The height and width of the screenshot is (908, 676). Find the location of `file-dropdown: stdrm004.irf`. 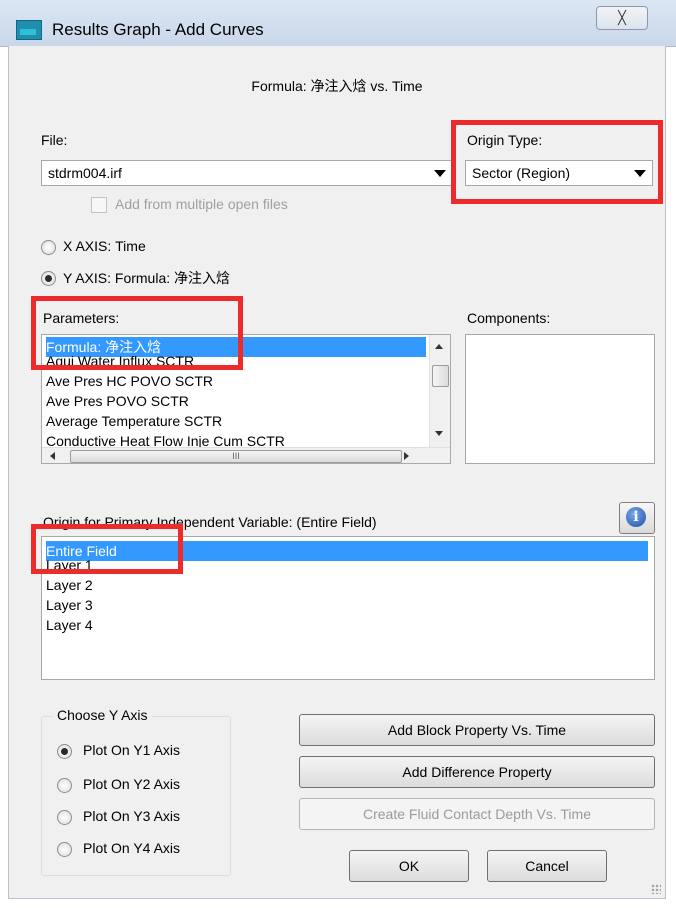

file-dropdown: stdrm004.irf is located at coordinates (247, 173).